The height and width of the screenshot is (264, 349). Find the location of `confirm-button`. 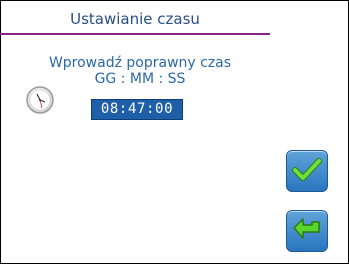

confirm-button is located at coordinates (307, 171).